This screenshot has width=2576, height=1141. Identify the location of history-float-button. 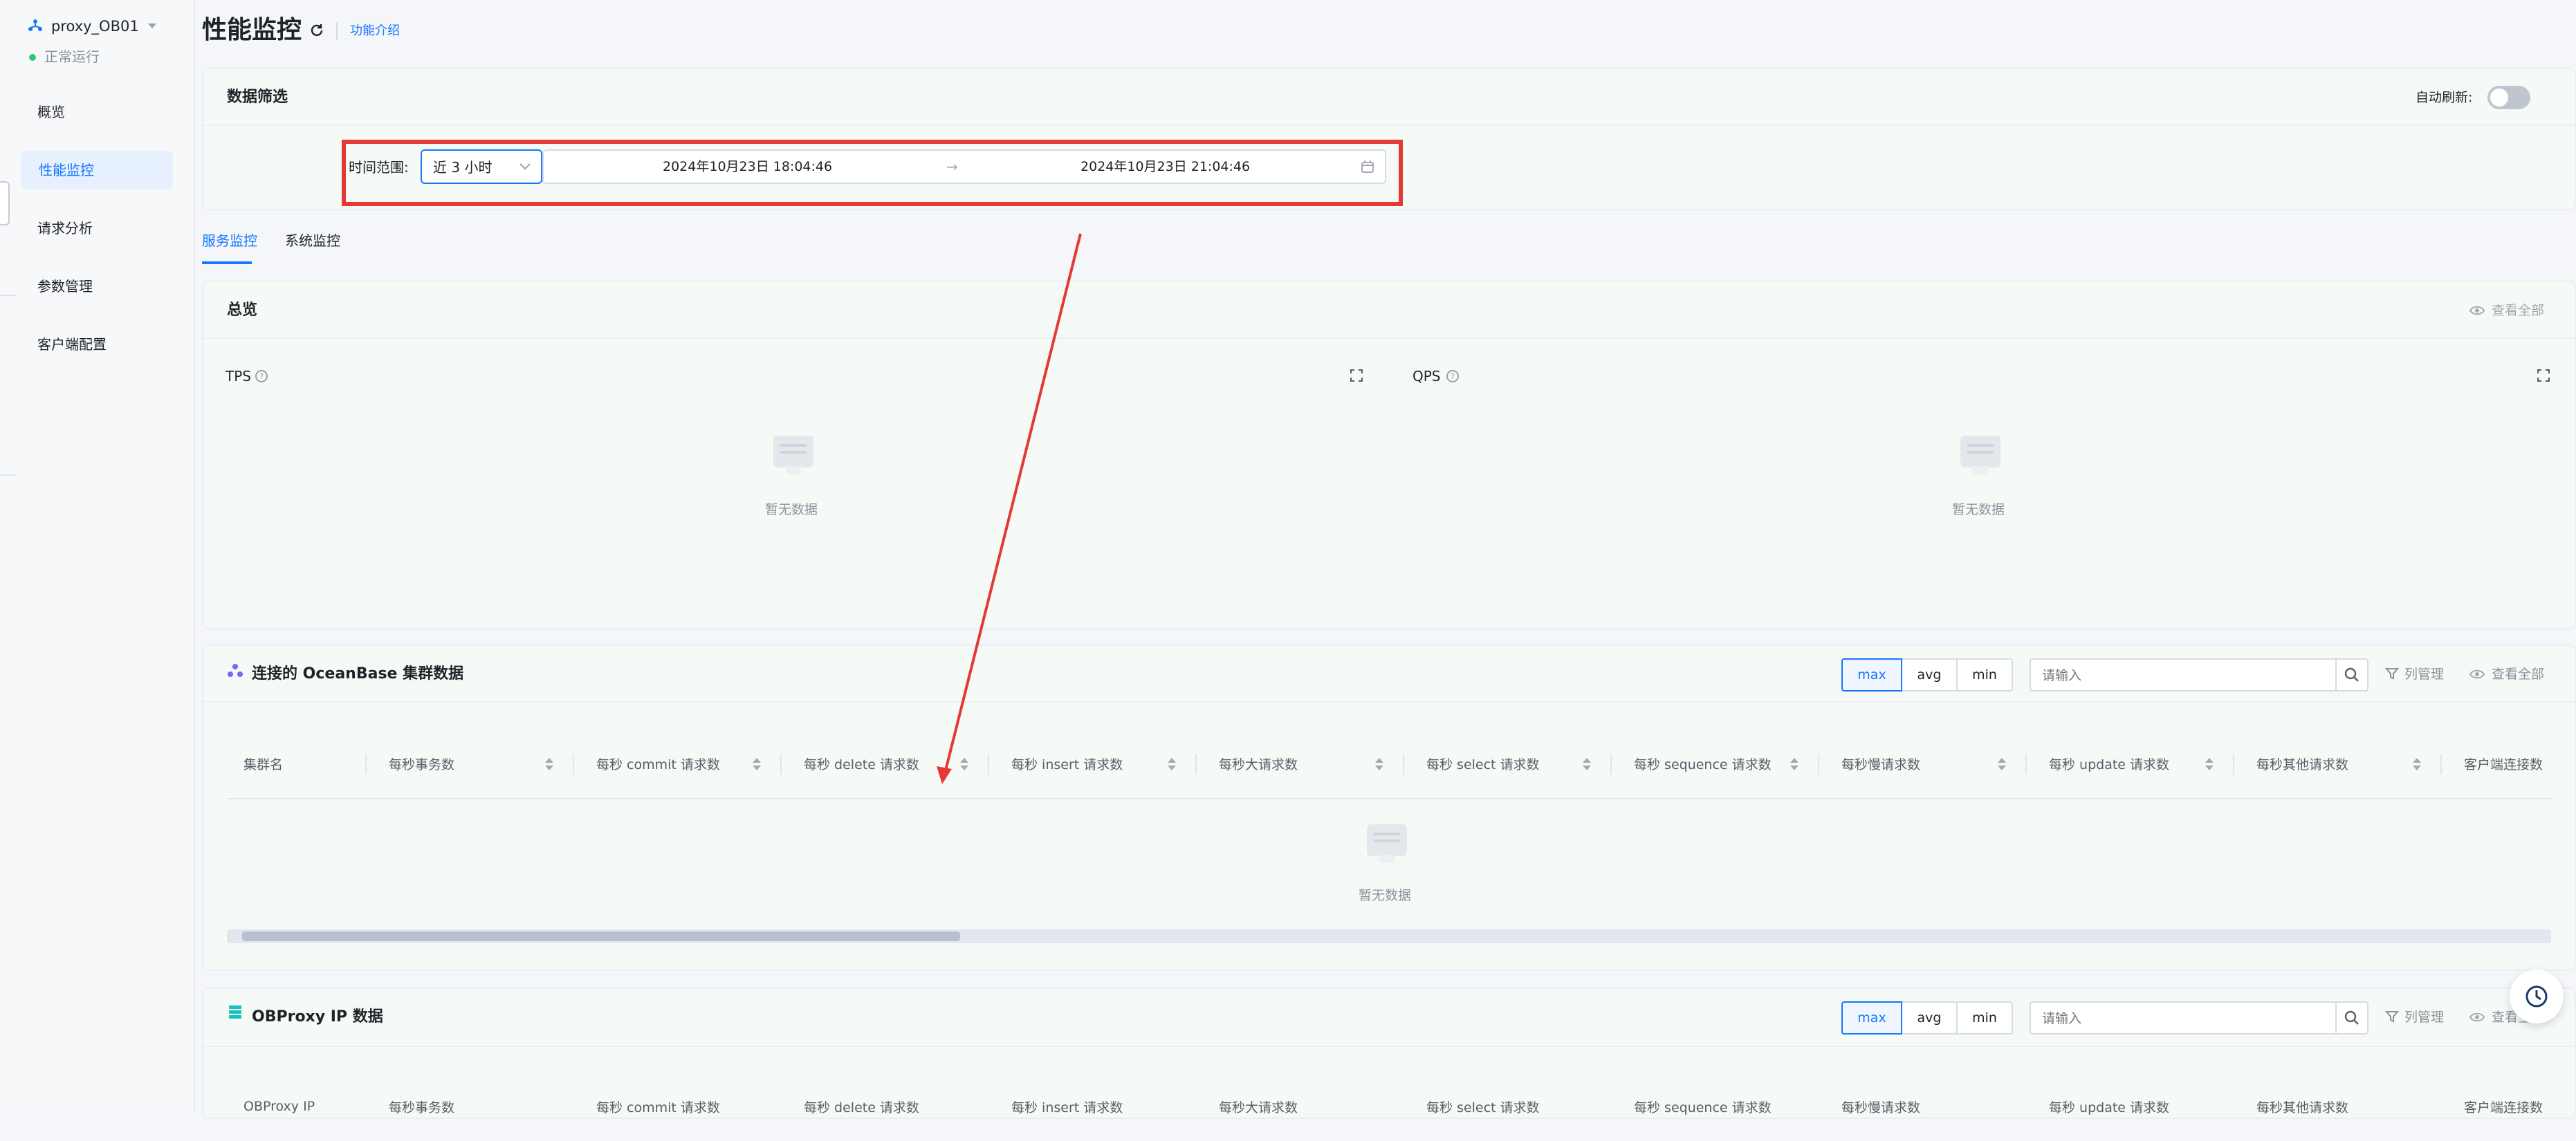
(2537, 996).